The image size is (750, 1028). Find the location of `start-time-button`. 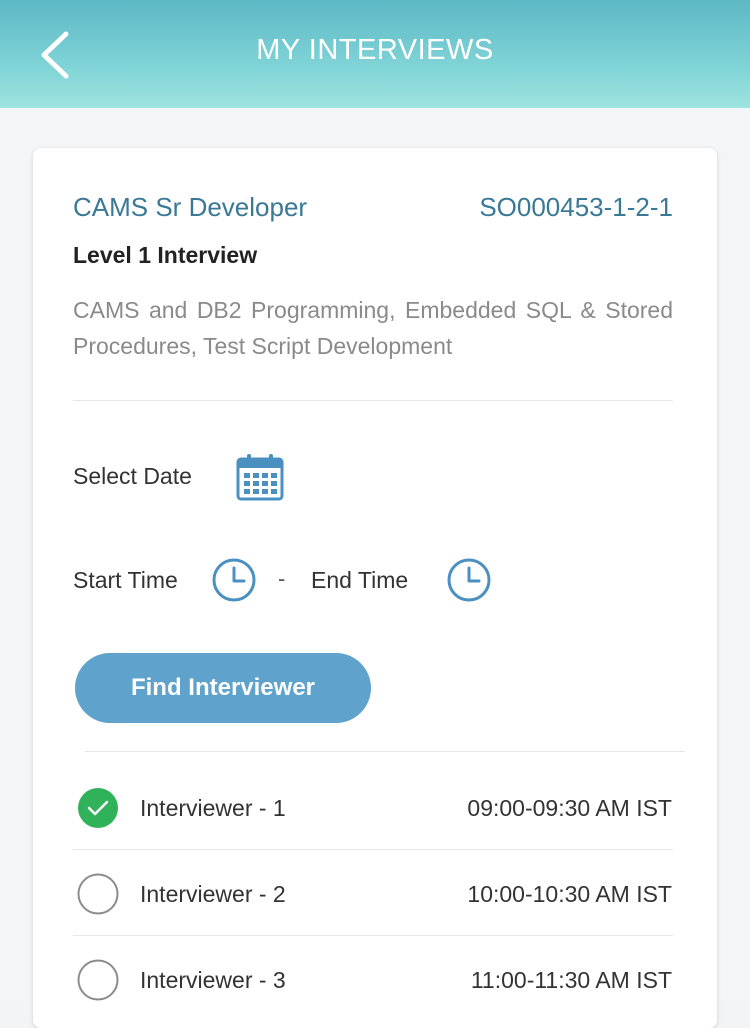

start-time-button is located at coordinates (234, 580).